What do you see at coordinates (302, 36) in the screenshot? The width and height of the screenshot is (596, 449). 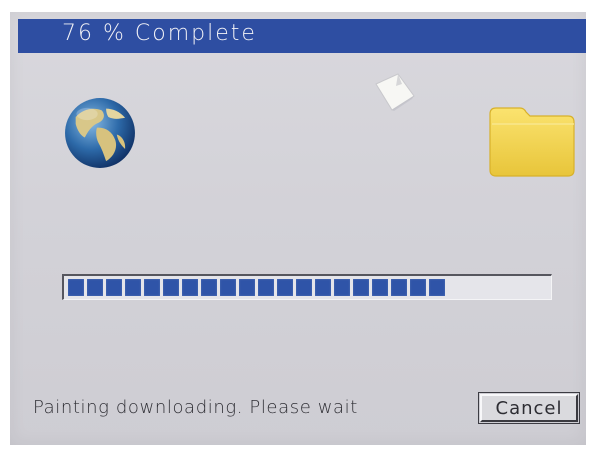 I see `title-bar: 76 % Complete` at bounding box center [302, 36].